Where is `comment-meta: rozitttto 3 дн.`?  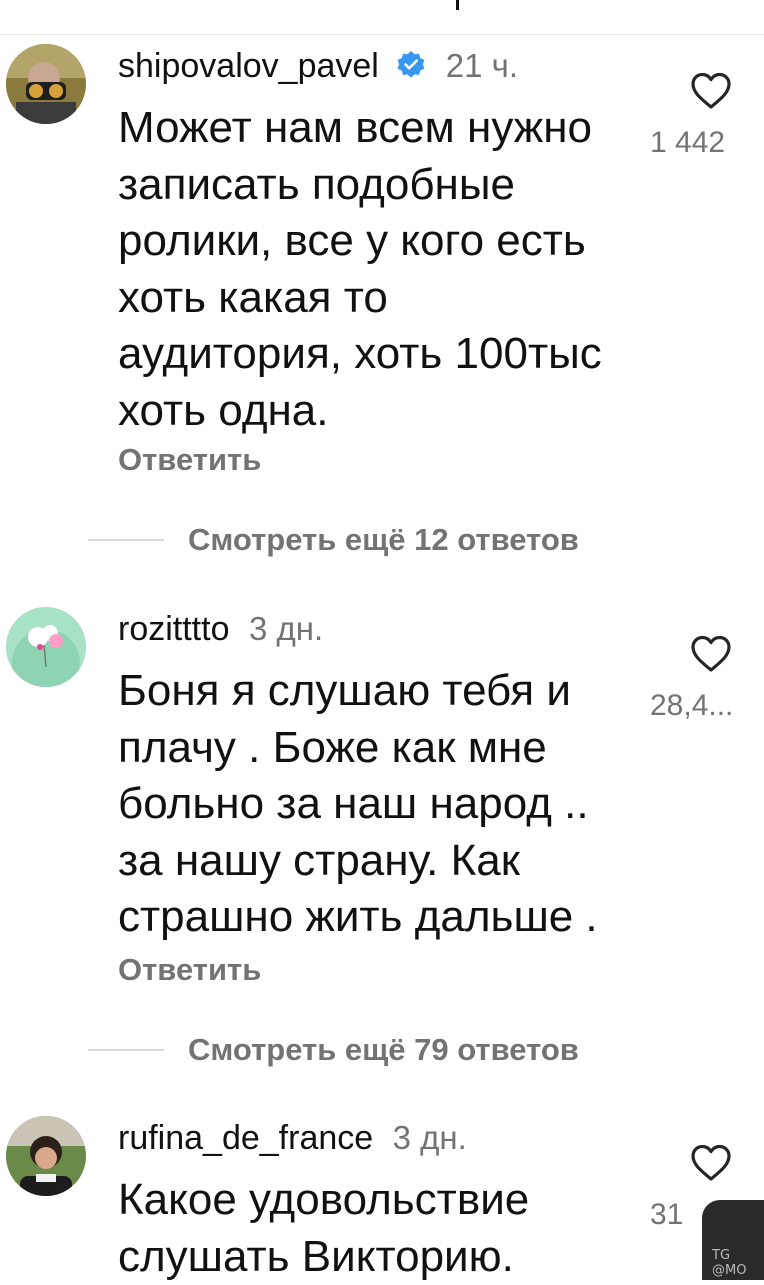
comment-meta: rozitttto 3 дн. is located at coordinates (220, 629).